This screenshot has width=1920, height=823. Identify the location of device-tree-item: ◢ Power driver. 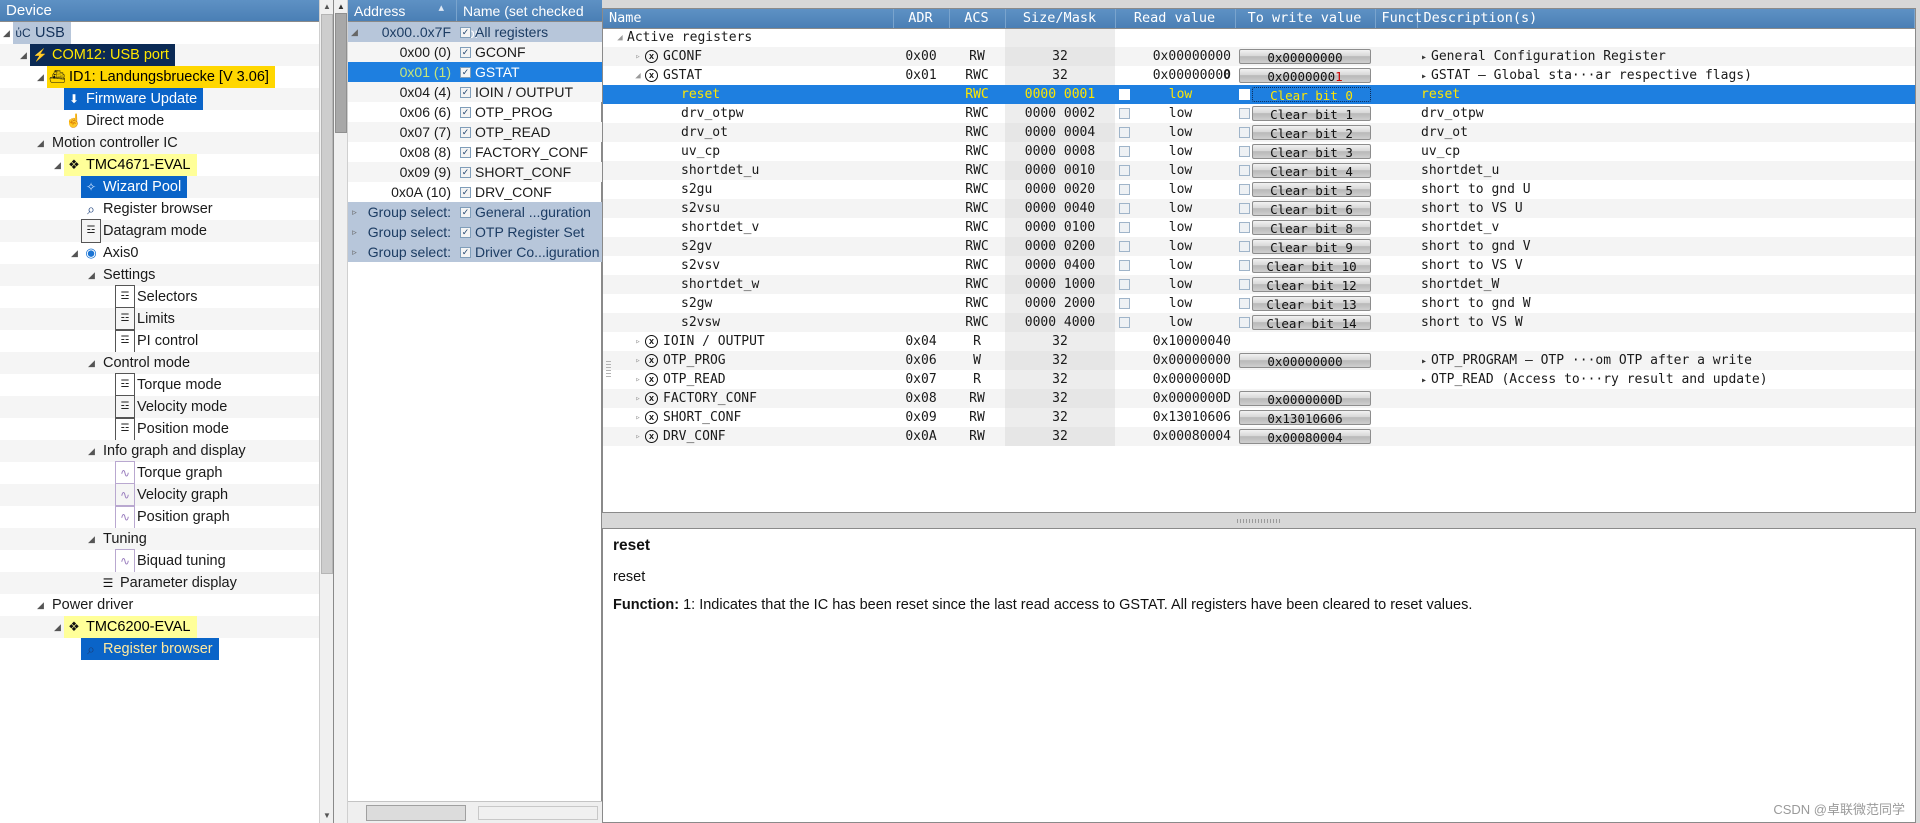
(166, 605).